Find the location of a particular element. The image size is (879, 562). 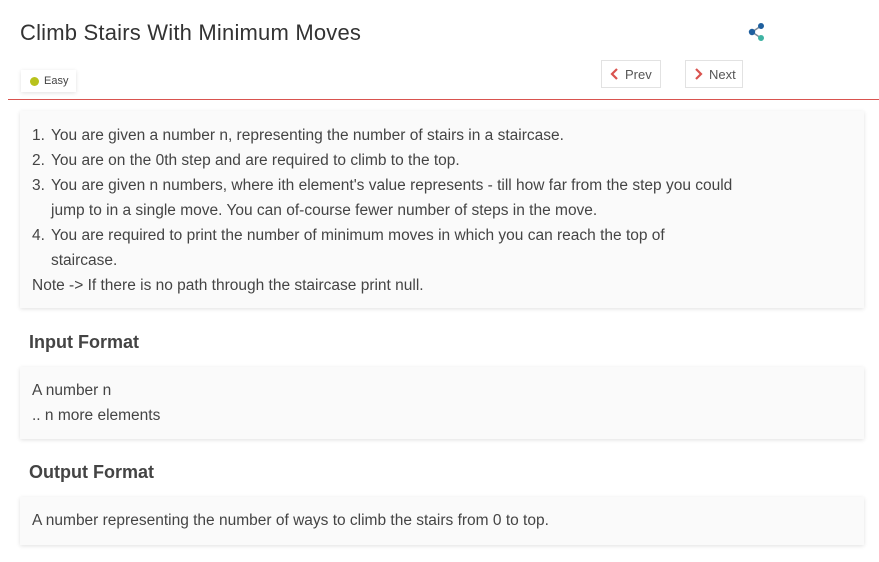

chevron-left-icon is located at coordinates (614, 74).